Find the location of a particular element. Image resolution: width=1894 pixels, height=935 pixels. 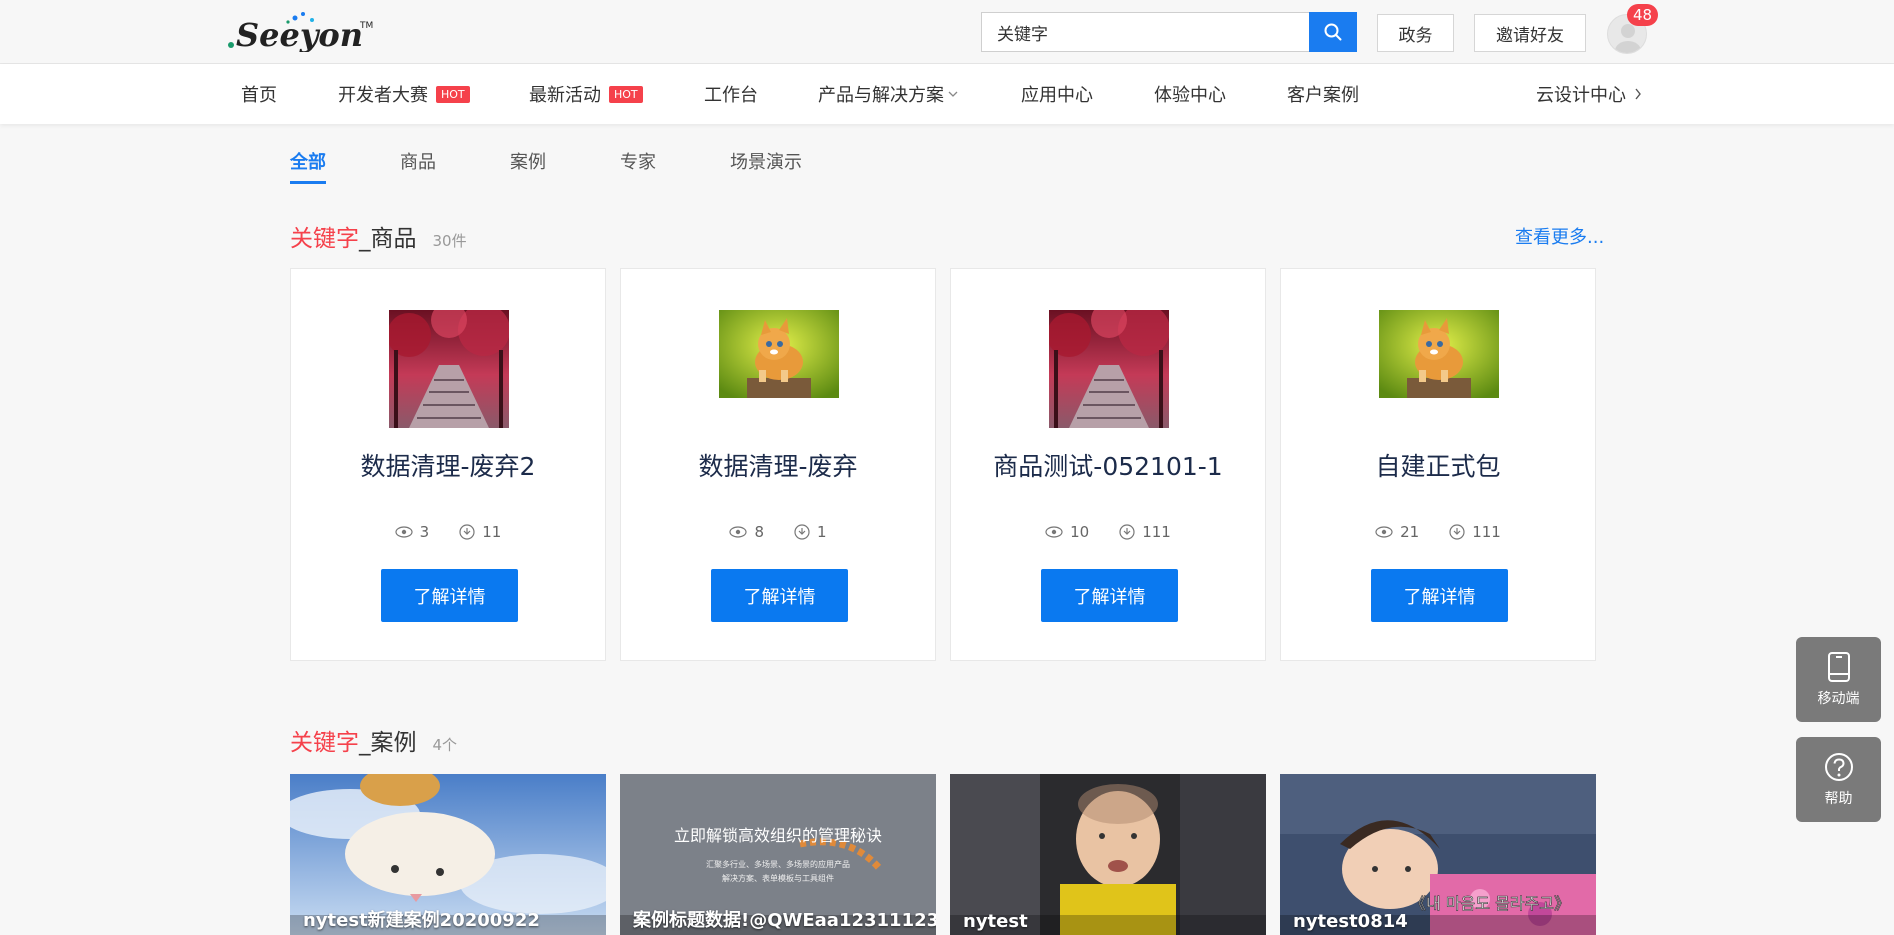

section-count: 4个 is located at coordinates (445, 745).